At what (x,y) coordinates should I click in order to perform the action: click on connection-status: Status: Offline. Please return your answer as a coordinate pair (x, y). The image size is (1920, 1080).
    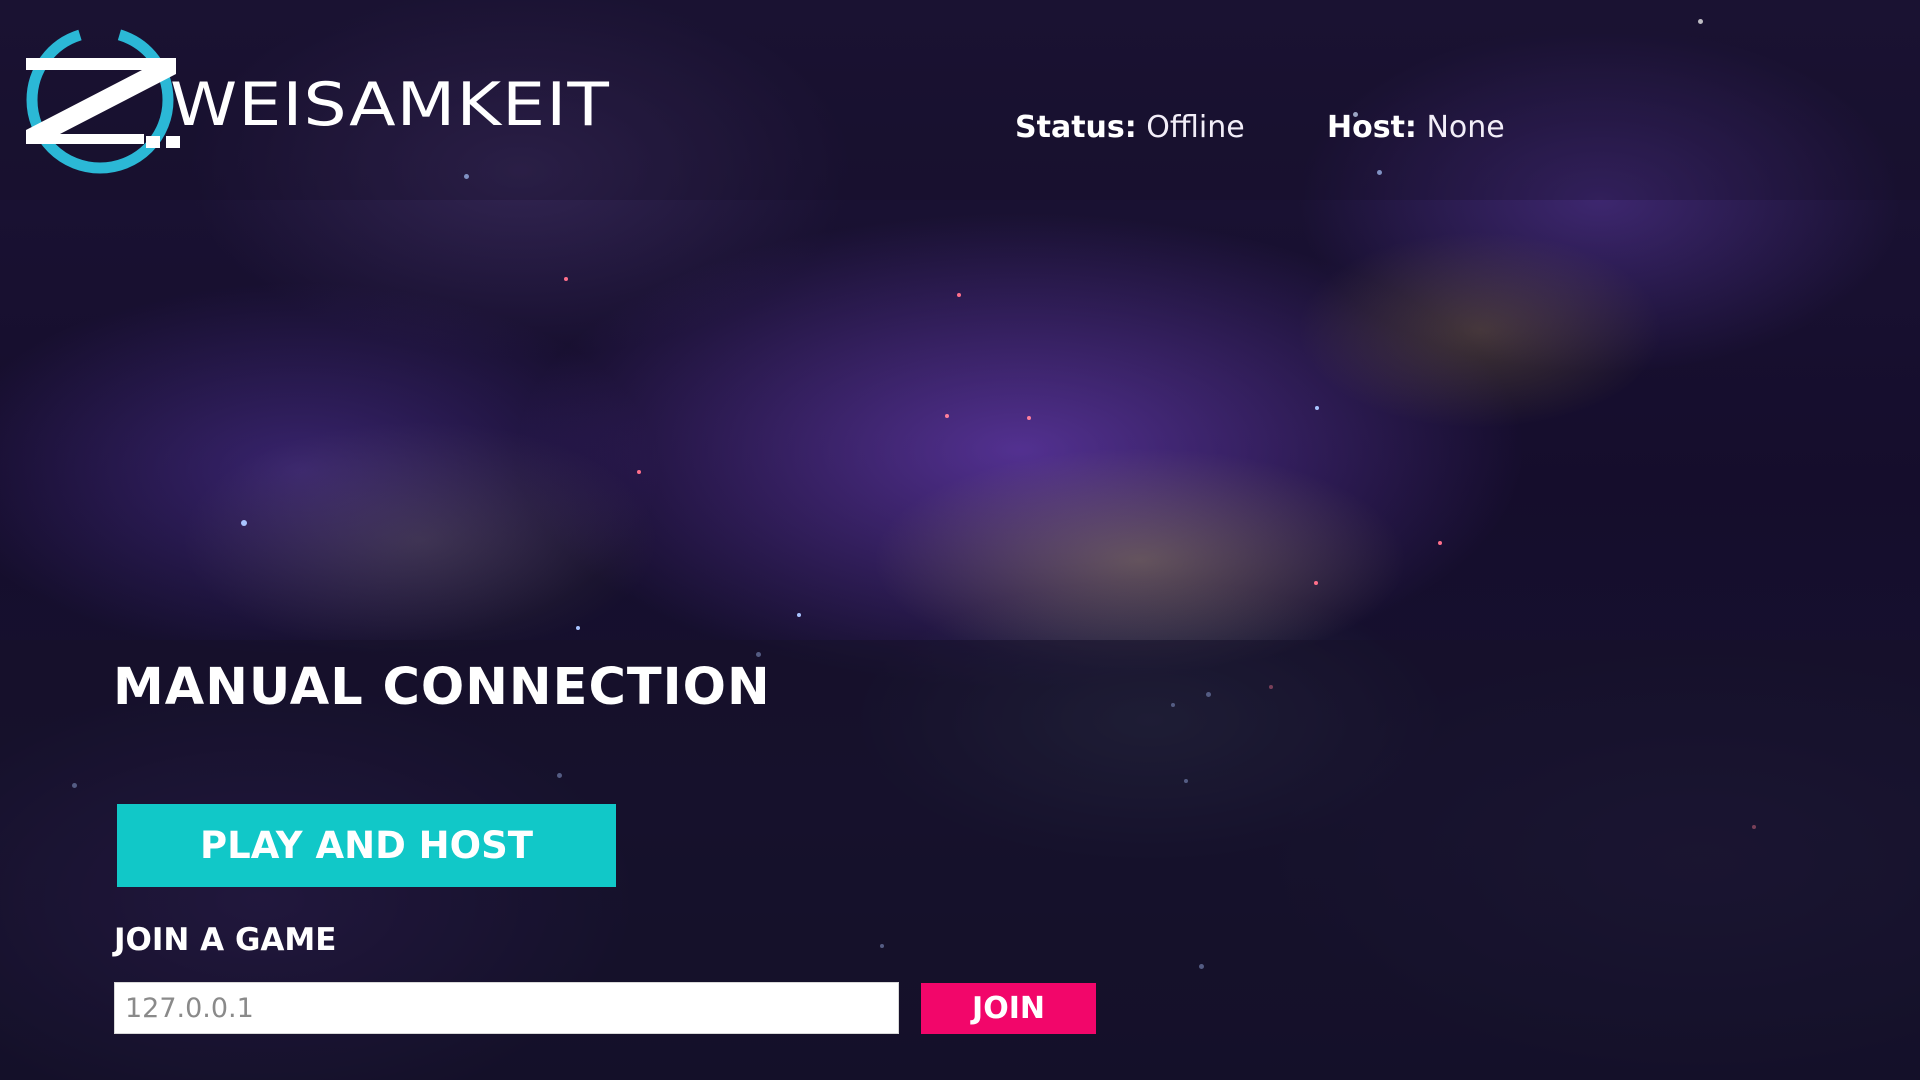
    Looking at the image, I should click on (1130, 127).